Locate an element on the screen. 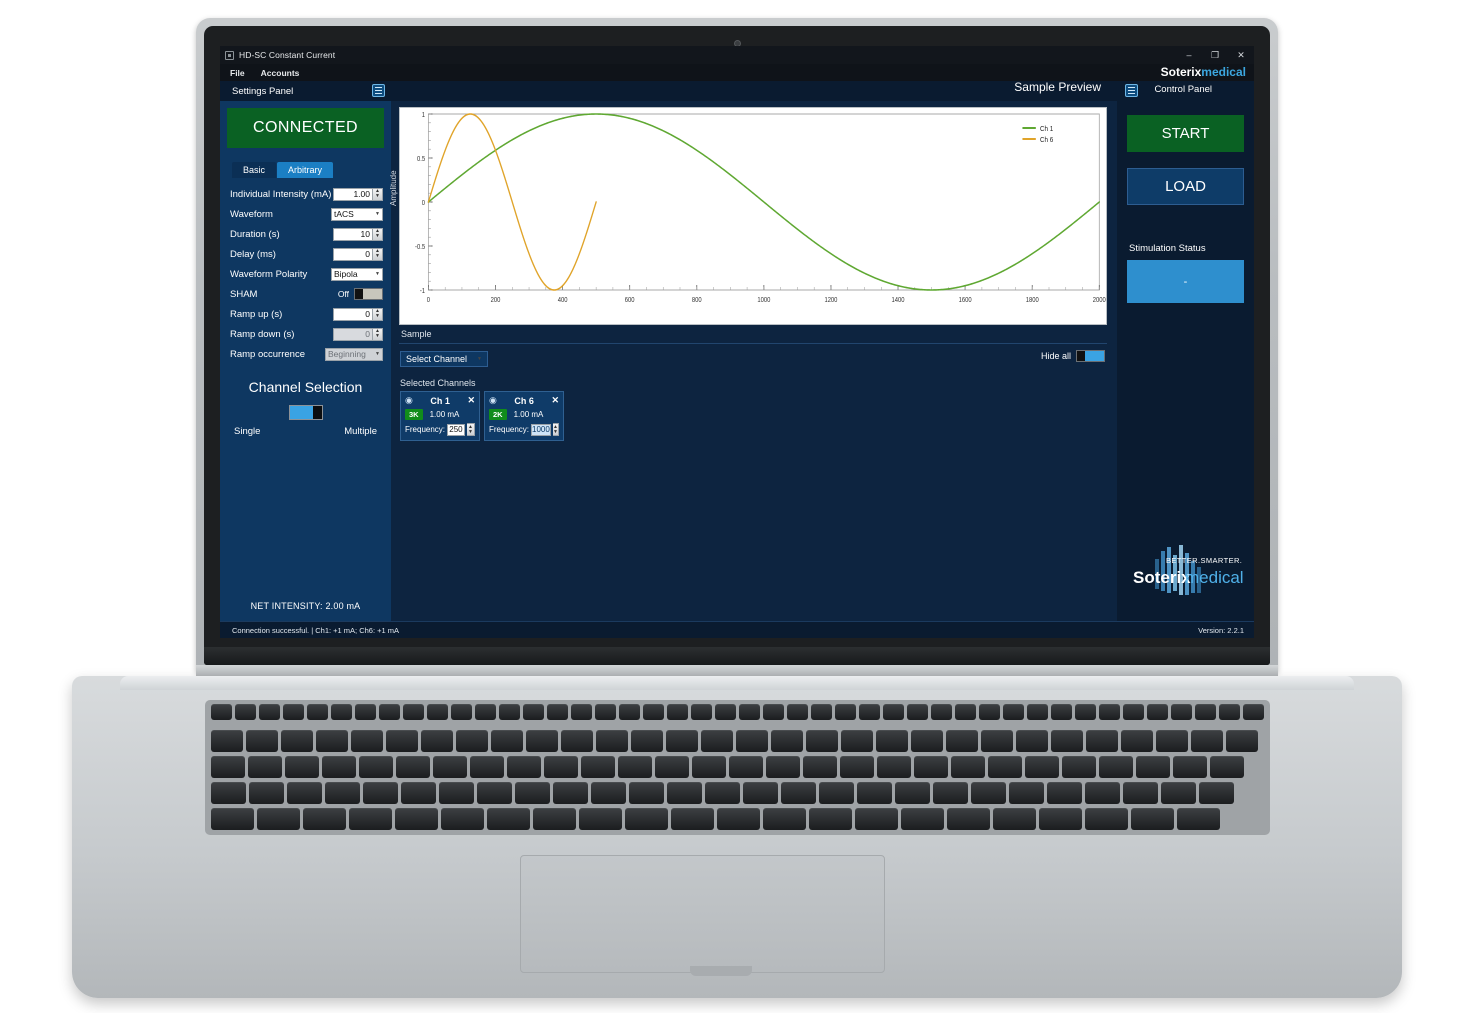 The height and width of the screenshot is (1013, 1474). channel-card-ch1: ◉ Ch 1 ✕ 3K 1.00 mA Frequency: 250 ▲ ▼ is located at coordinates (440, 416).